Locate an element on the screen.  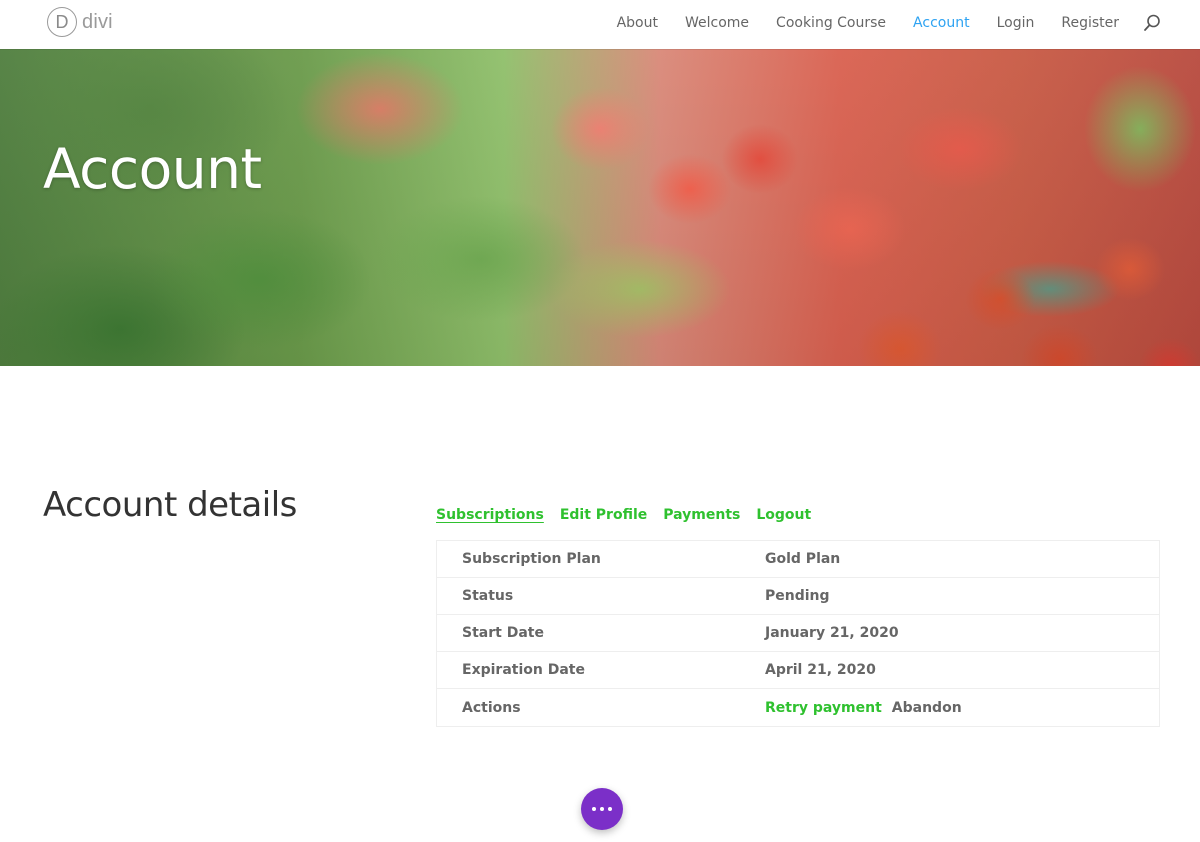
expiration-date-value: April 21, 2020 is located at coordinates (820, 670).